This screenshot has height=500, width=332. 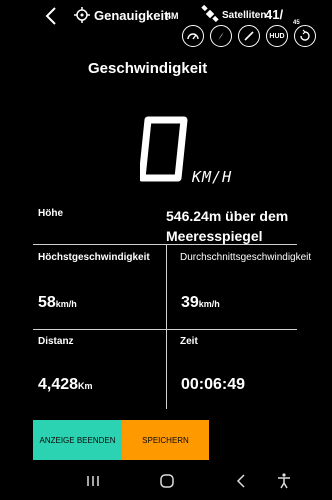 What do you see at coordinates (94, 257) in the screenshot?
I see `max-speed-label: Höchstgeschwindigkeit` at bounding box center [94, 257].